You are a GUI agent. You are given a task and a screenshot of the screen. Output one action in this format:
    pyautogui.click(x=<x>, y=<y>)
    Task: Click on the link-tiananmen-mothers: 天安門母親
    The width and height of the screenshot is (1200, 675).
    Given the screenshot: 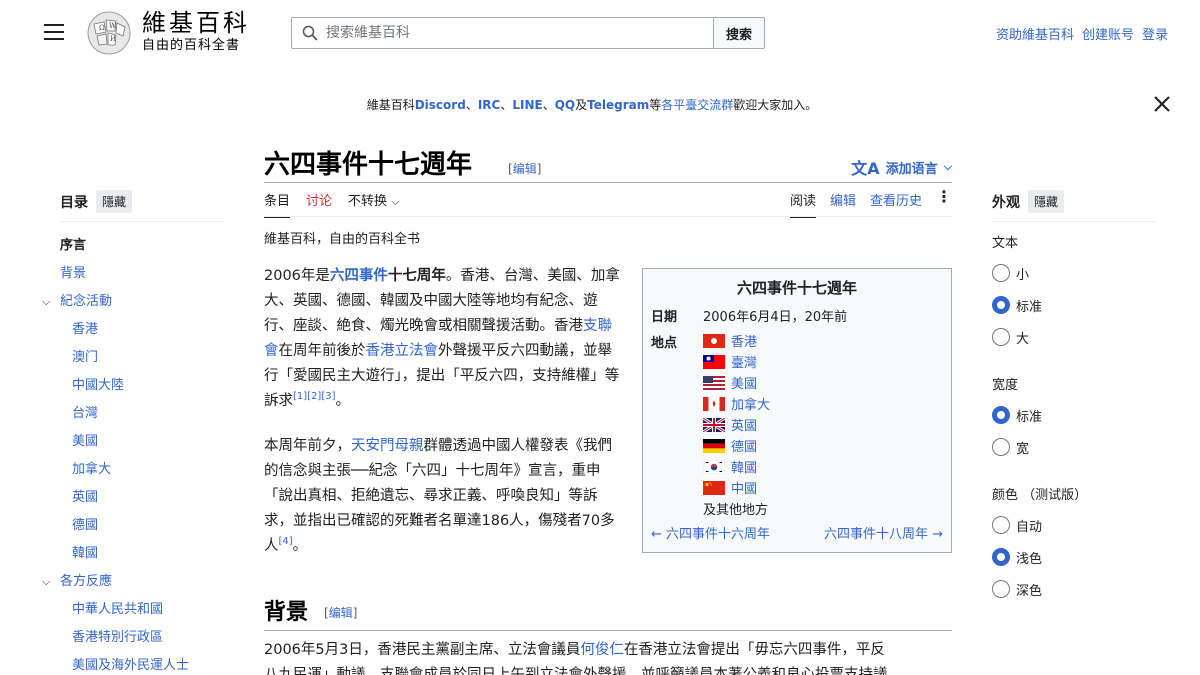 What is the action you would take?
    pyautogui.click(x=387, y=446)
    